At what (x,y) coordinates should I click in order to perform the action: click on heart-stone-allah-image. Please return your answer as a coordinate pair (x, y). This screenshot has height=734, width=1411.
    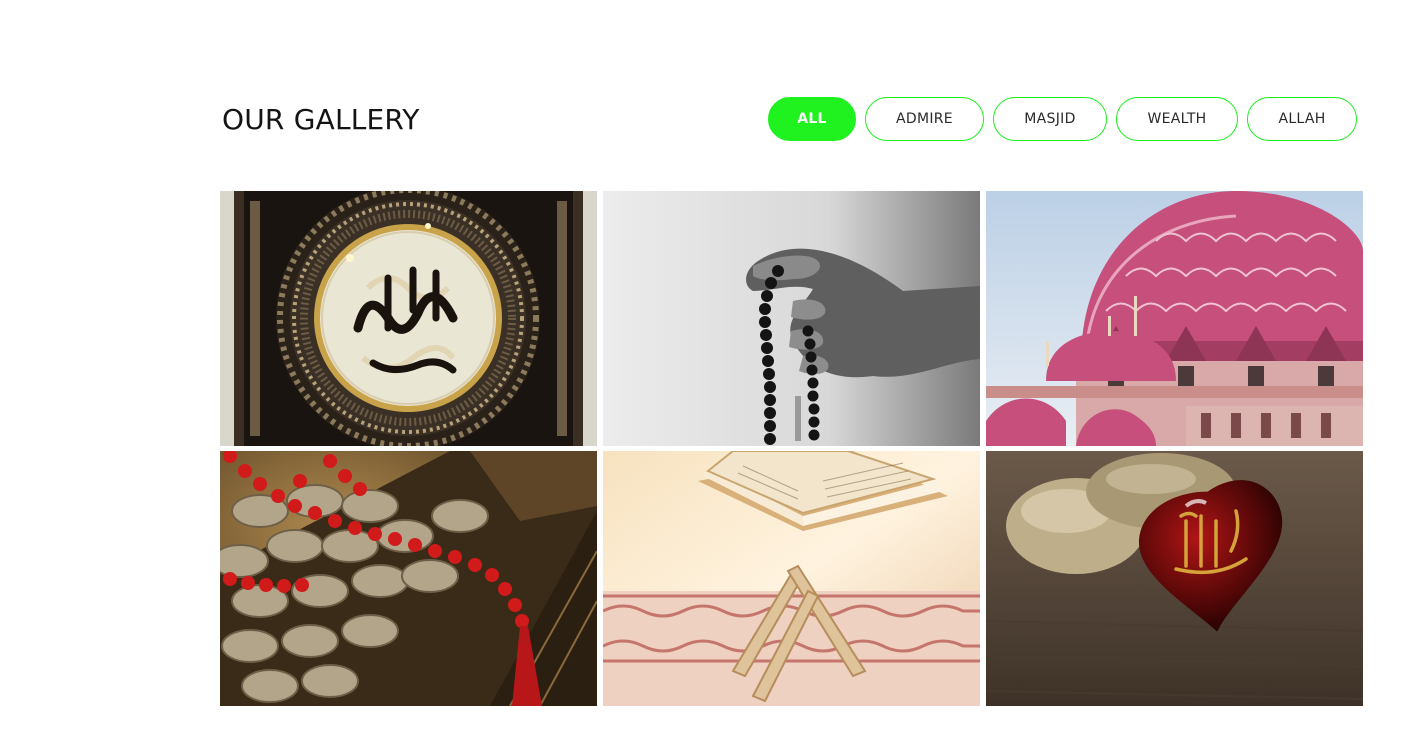
    Looking at the image, I should click on (1174, 578).